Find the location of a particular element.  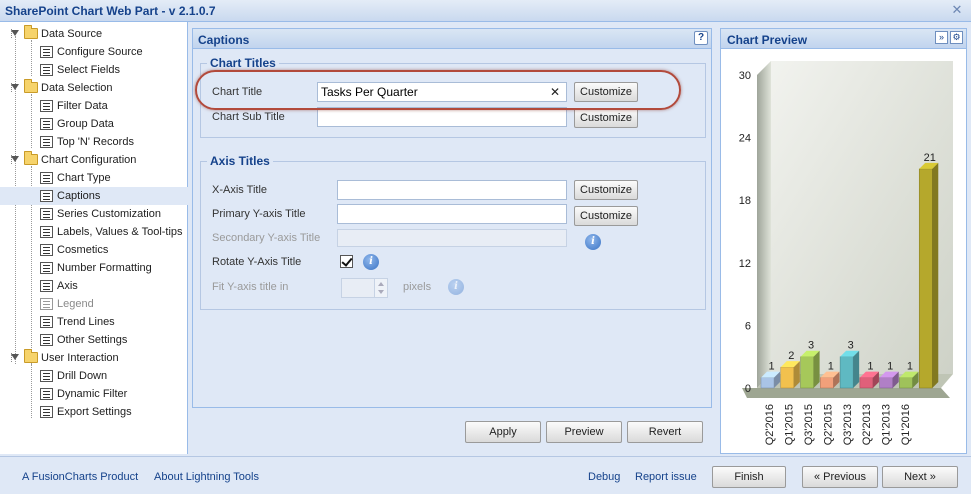

rotate-y-axis-checkbox is located at coordinates (346, 261).